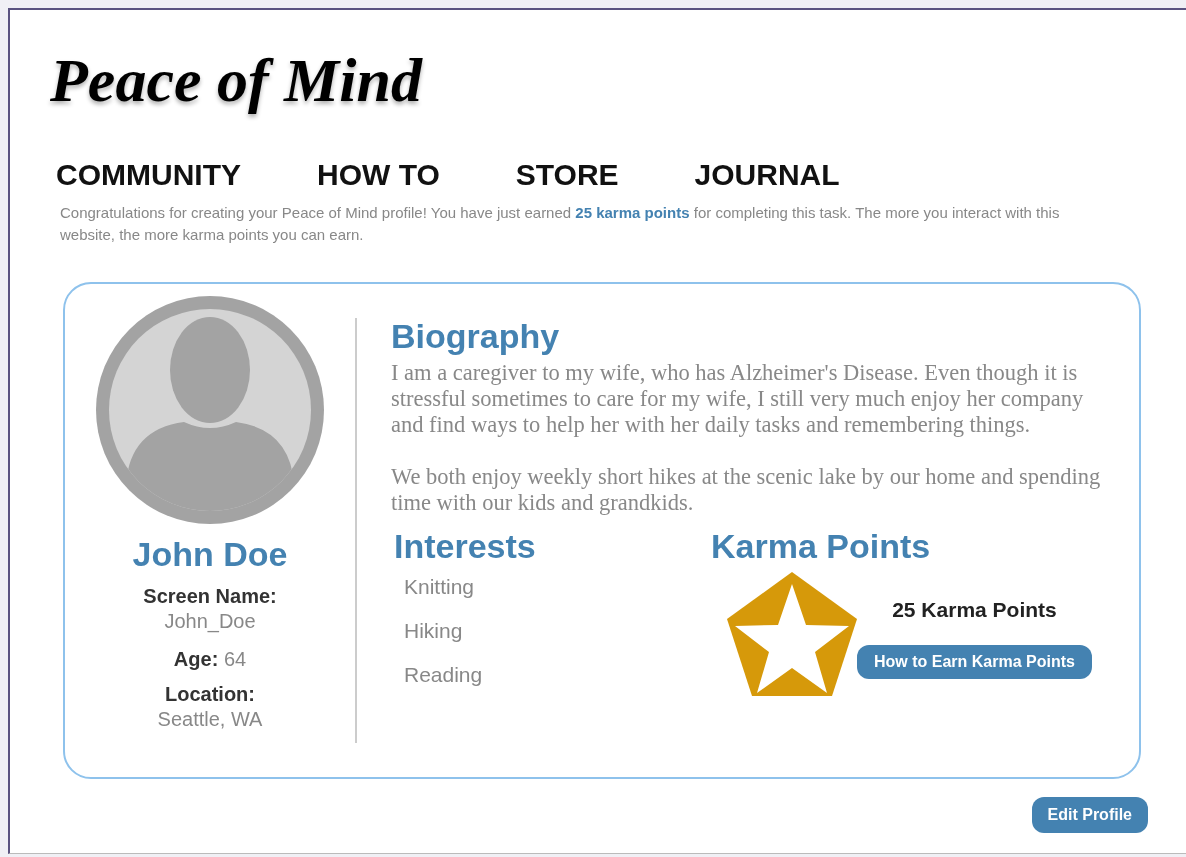 This screenshot has width=1186, height=857. I want to click on nav-link: HOW TO, so click(378, 175).